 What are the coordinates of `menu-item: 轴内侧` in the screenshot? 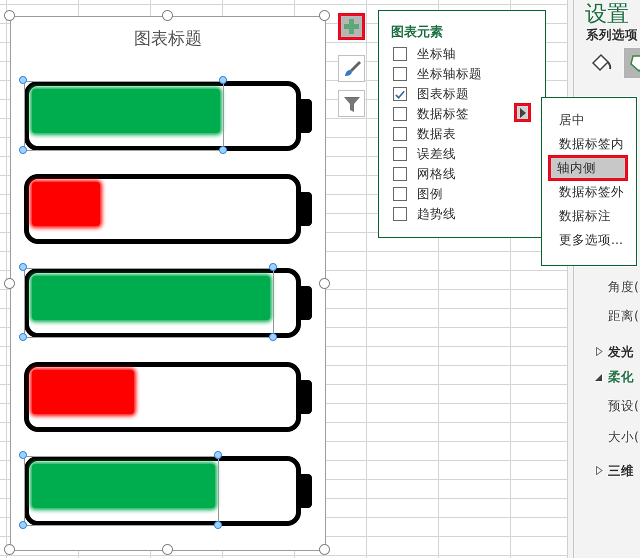 It's located at (588, 168).